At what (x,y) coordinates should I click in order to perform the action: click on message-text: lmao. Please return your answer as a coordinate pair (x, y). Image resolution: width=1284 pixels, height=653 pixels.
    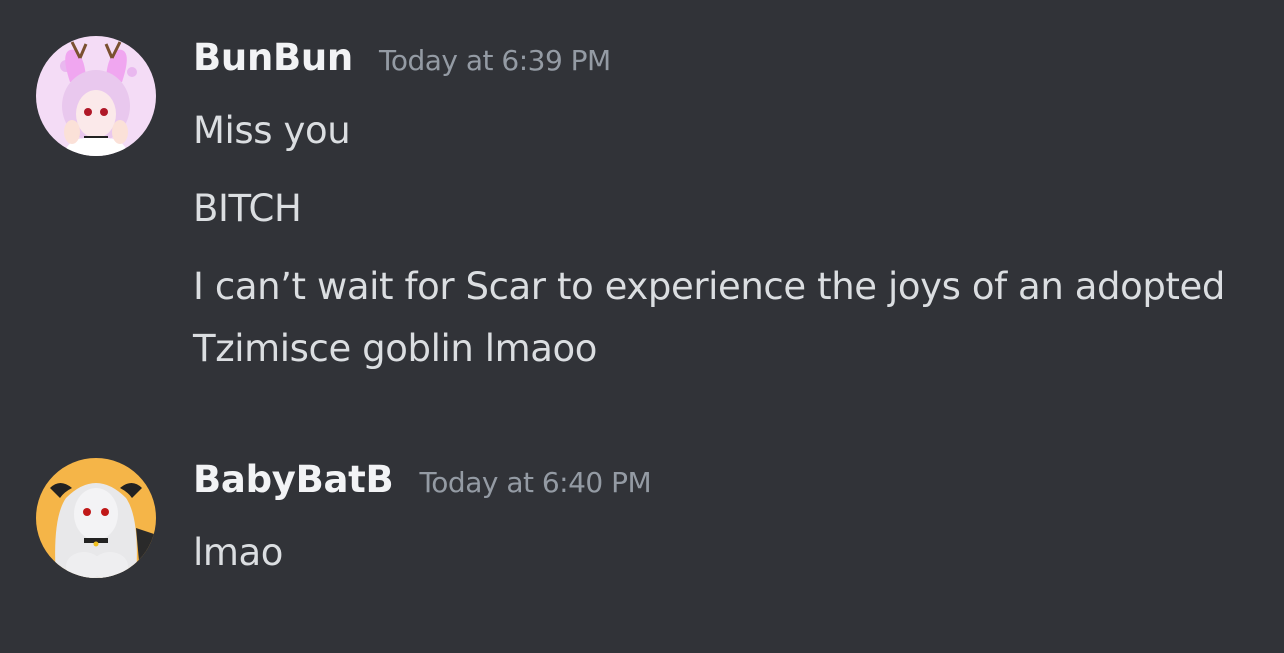
    Looking at the image, I should click on (238, 552).